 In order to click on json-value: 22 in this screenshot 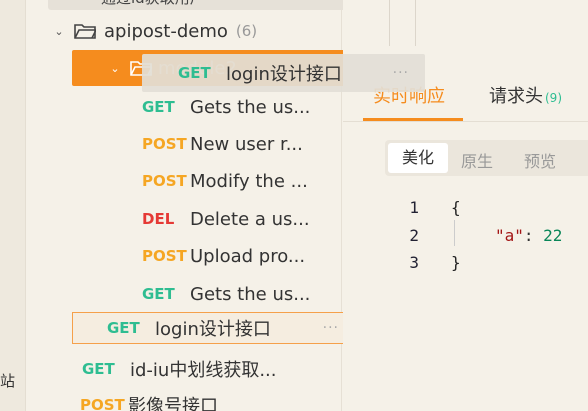, I will do `click(553, 235)`.